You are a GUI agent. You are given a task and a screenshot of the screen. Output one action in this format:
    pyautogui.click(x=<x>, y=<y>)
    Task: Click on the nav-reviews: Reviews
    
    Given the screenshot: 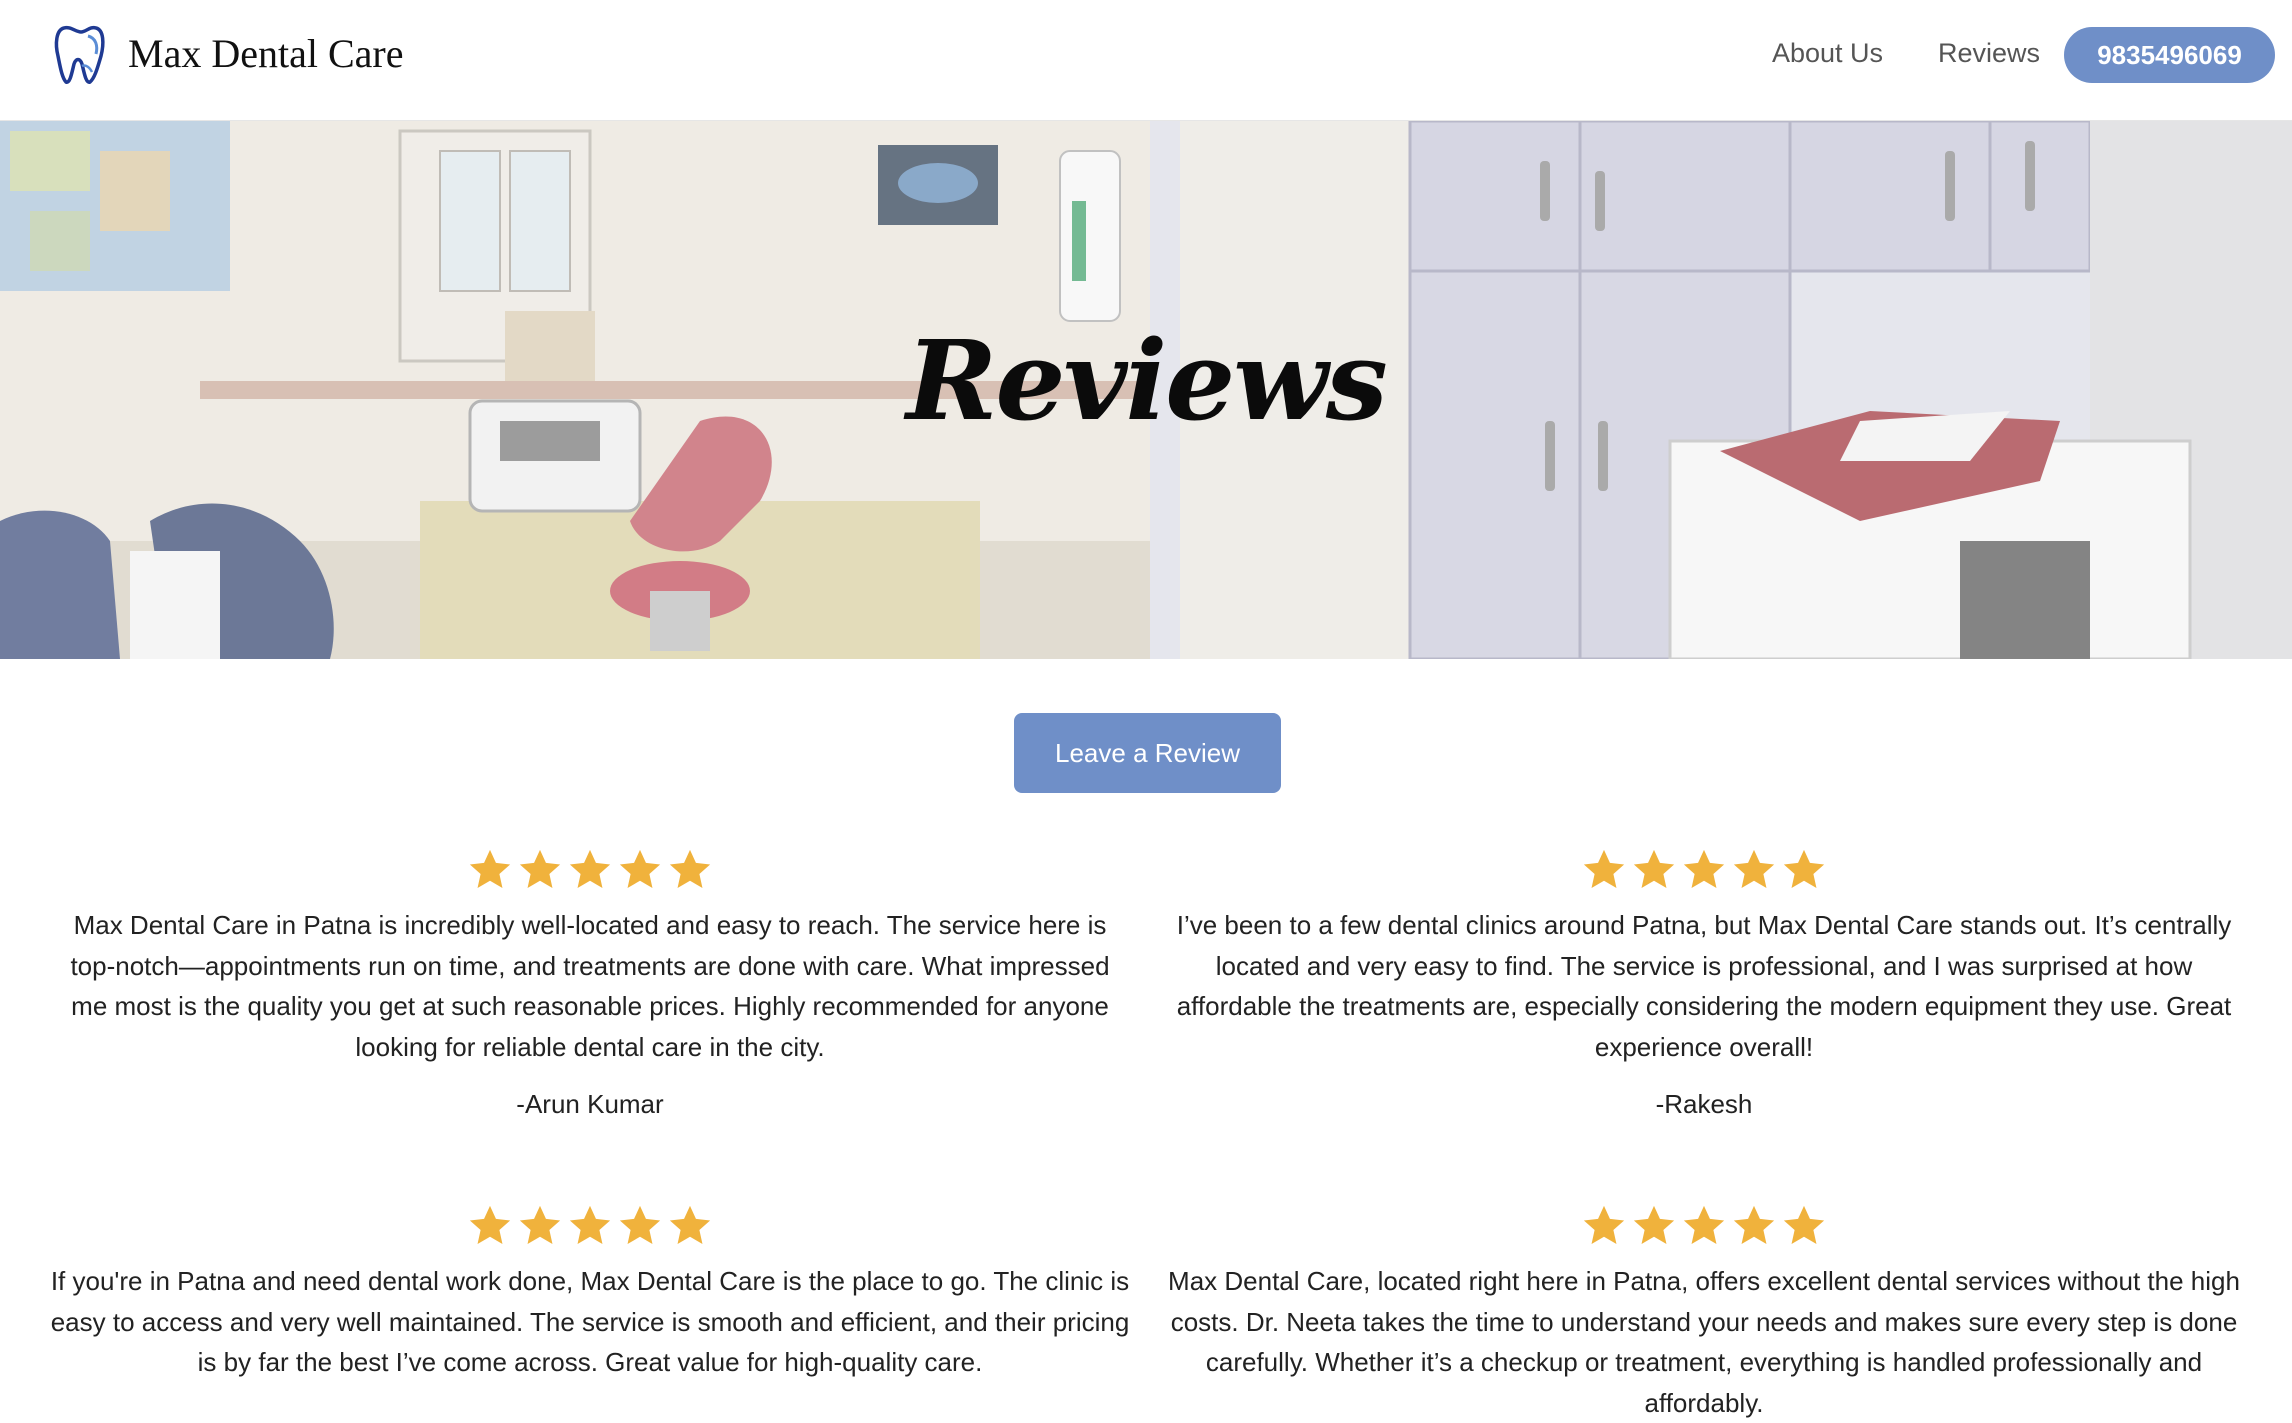 What is the action you would take?
    pyautogui.click(x=1989, y=53)
    